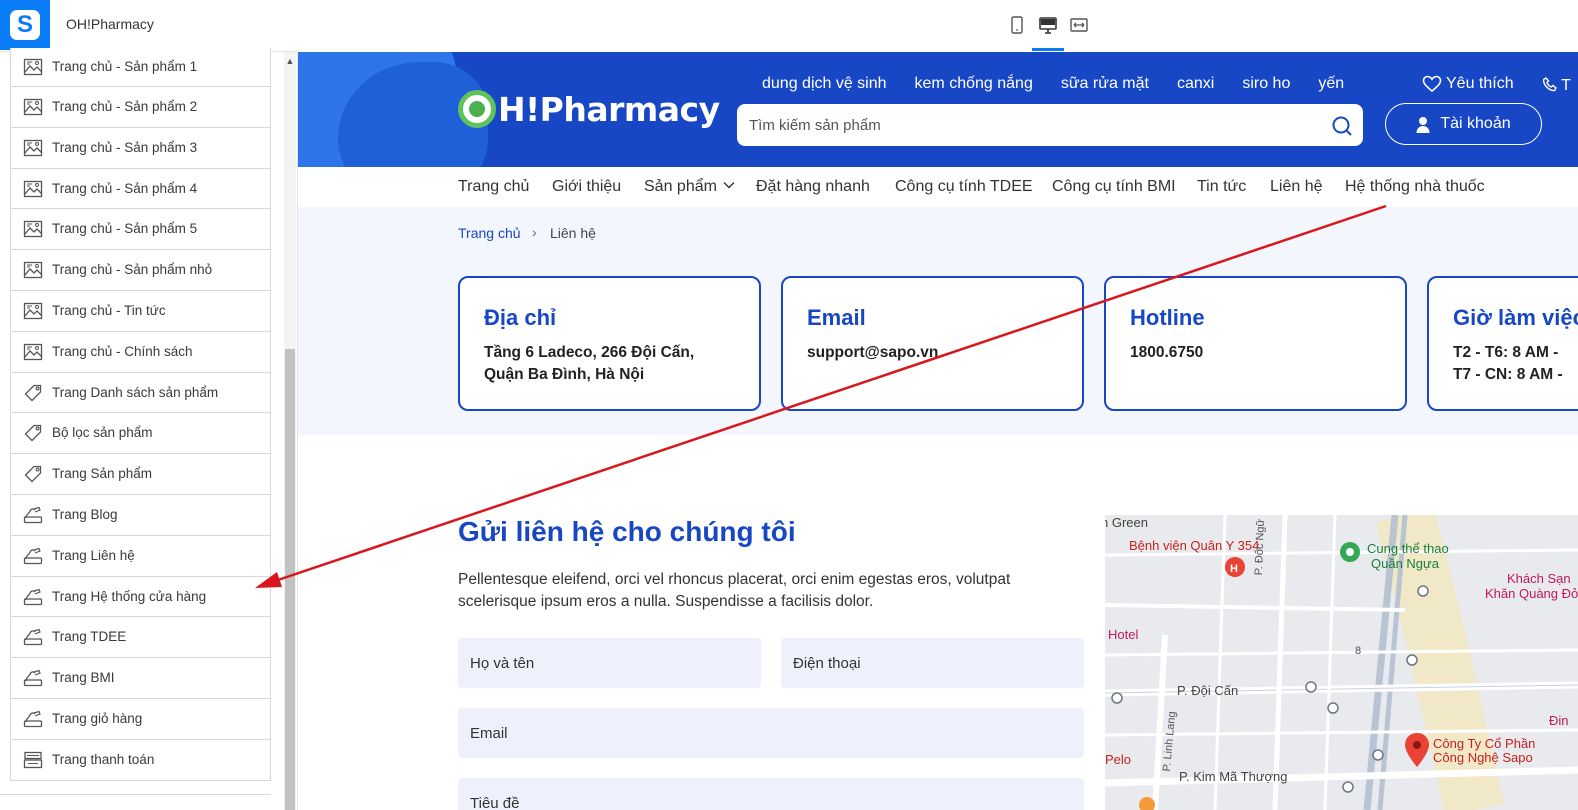  Describe the element at coordinates (974, 84) in the screenshot. I see `quick-search-link: kem chống nắng` at that location.